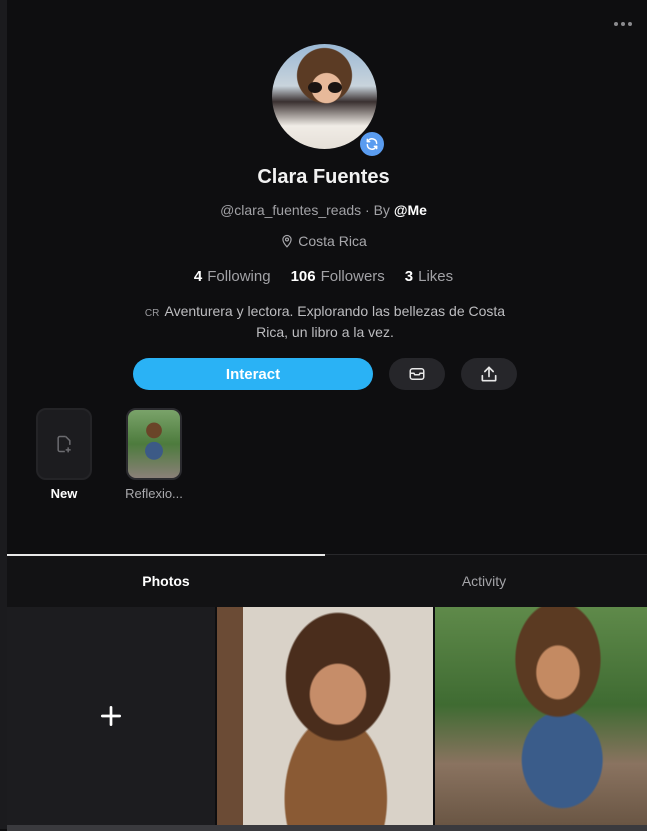 The width and height of the screenshot is (647, 831). Describe the element at coordinates (377, 210) in the screenshot. I see `by-separator: · By` at that location.